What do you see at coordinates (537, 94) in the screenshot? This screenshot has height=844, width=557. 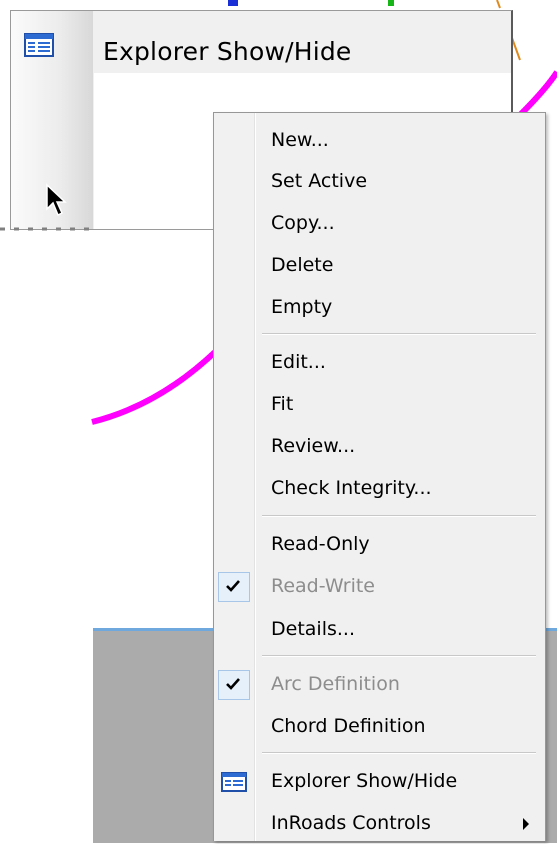 I see `magenta-curve-top` at bounding box center [537, 94].